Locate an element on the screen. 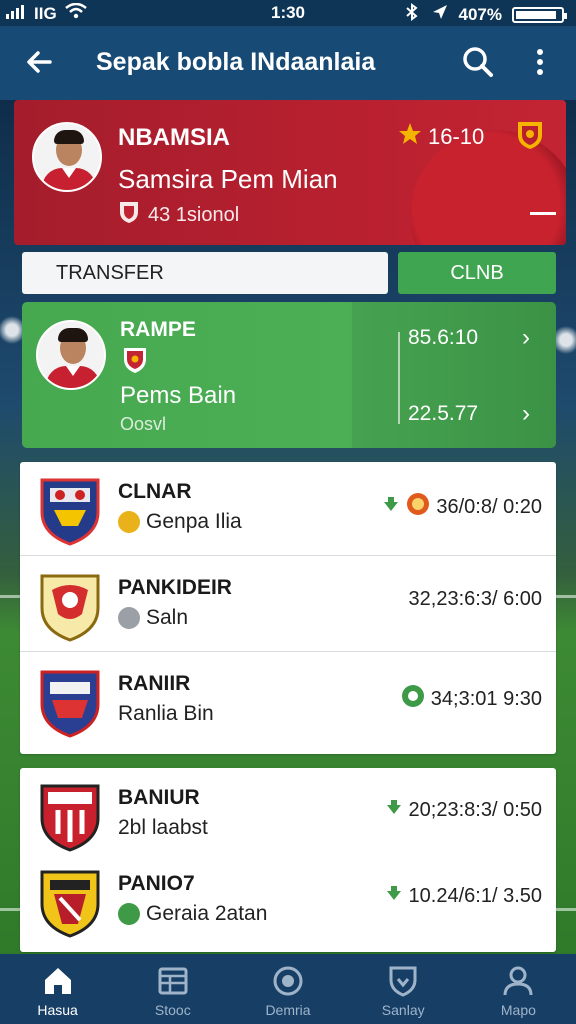 The height and width of the screenshot is (1024, 576). more-vert-icon is located at coordinates (540, 62).